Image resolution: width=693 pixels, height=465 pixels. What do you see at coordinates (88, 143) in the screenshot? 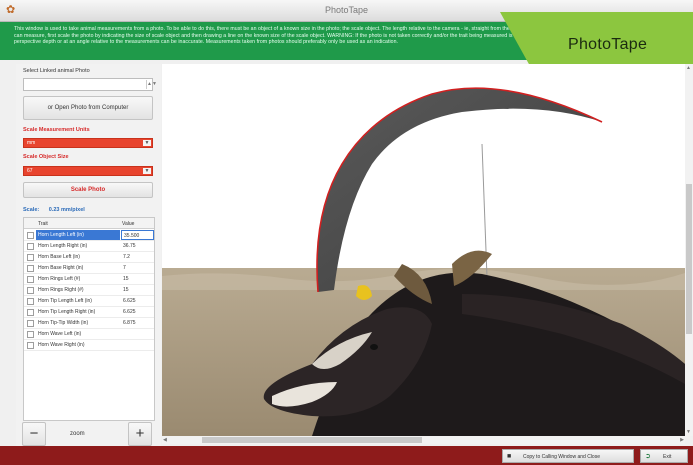
I see `units-select: mm ▼` at bounding box center [88, 143].